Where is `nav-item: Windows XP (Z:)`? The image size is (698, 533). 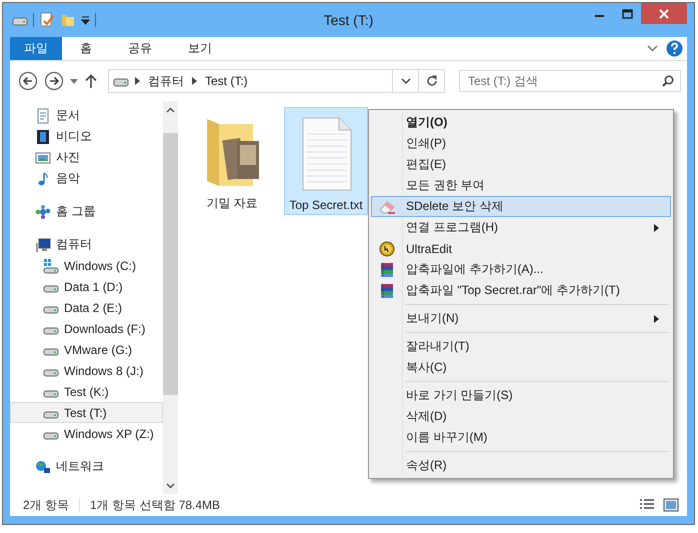
nav-item: Windows XP (Z:) is located at coordinates (86, 433).